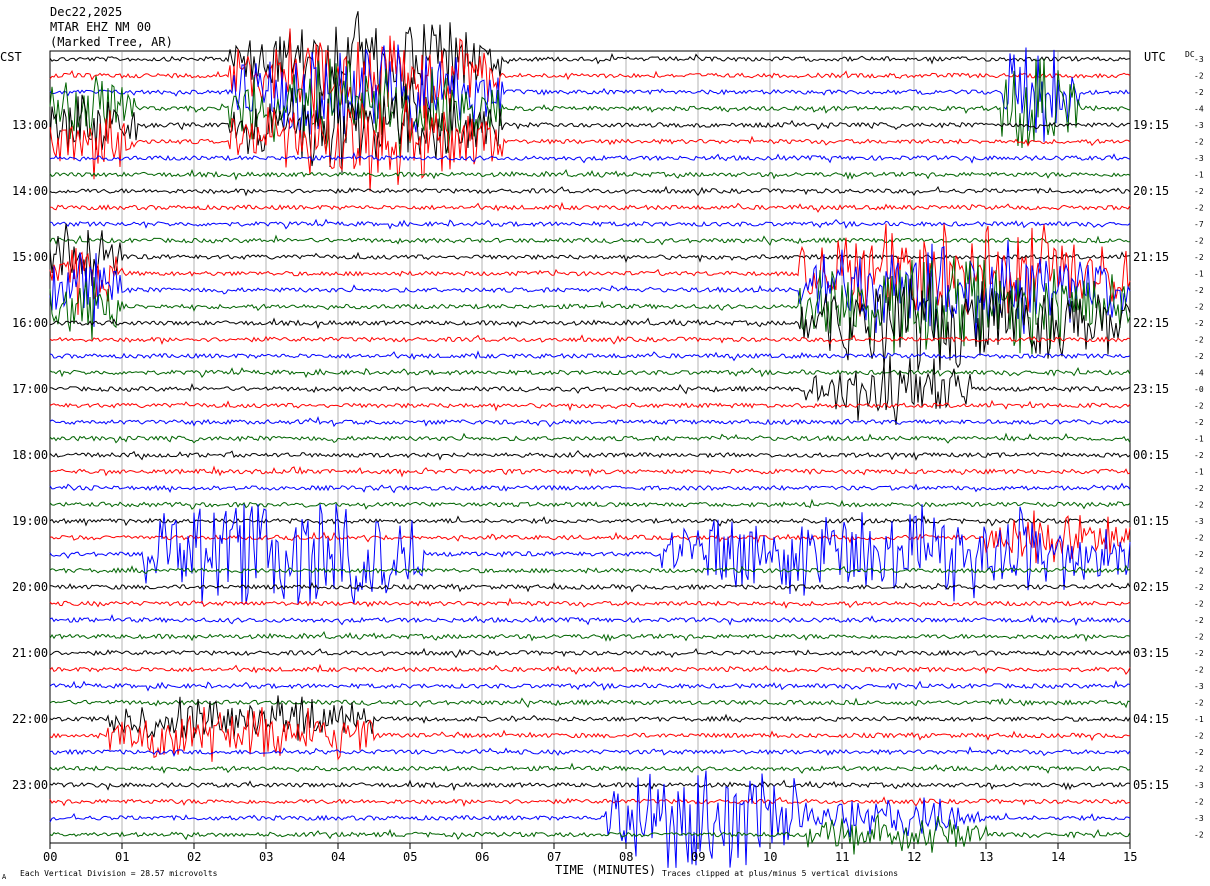 This screenshot has width=1210, height=886. What do you see at coordinates (1199, 554) in the screenshot?
I see `dc-offset-row-30: -2` at bounding box center [1199, 554].